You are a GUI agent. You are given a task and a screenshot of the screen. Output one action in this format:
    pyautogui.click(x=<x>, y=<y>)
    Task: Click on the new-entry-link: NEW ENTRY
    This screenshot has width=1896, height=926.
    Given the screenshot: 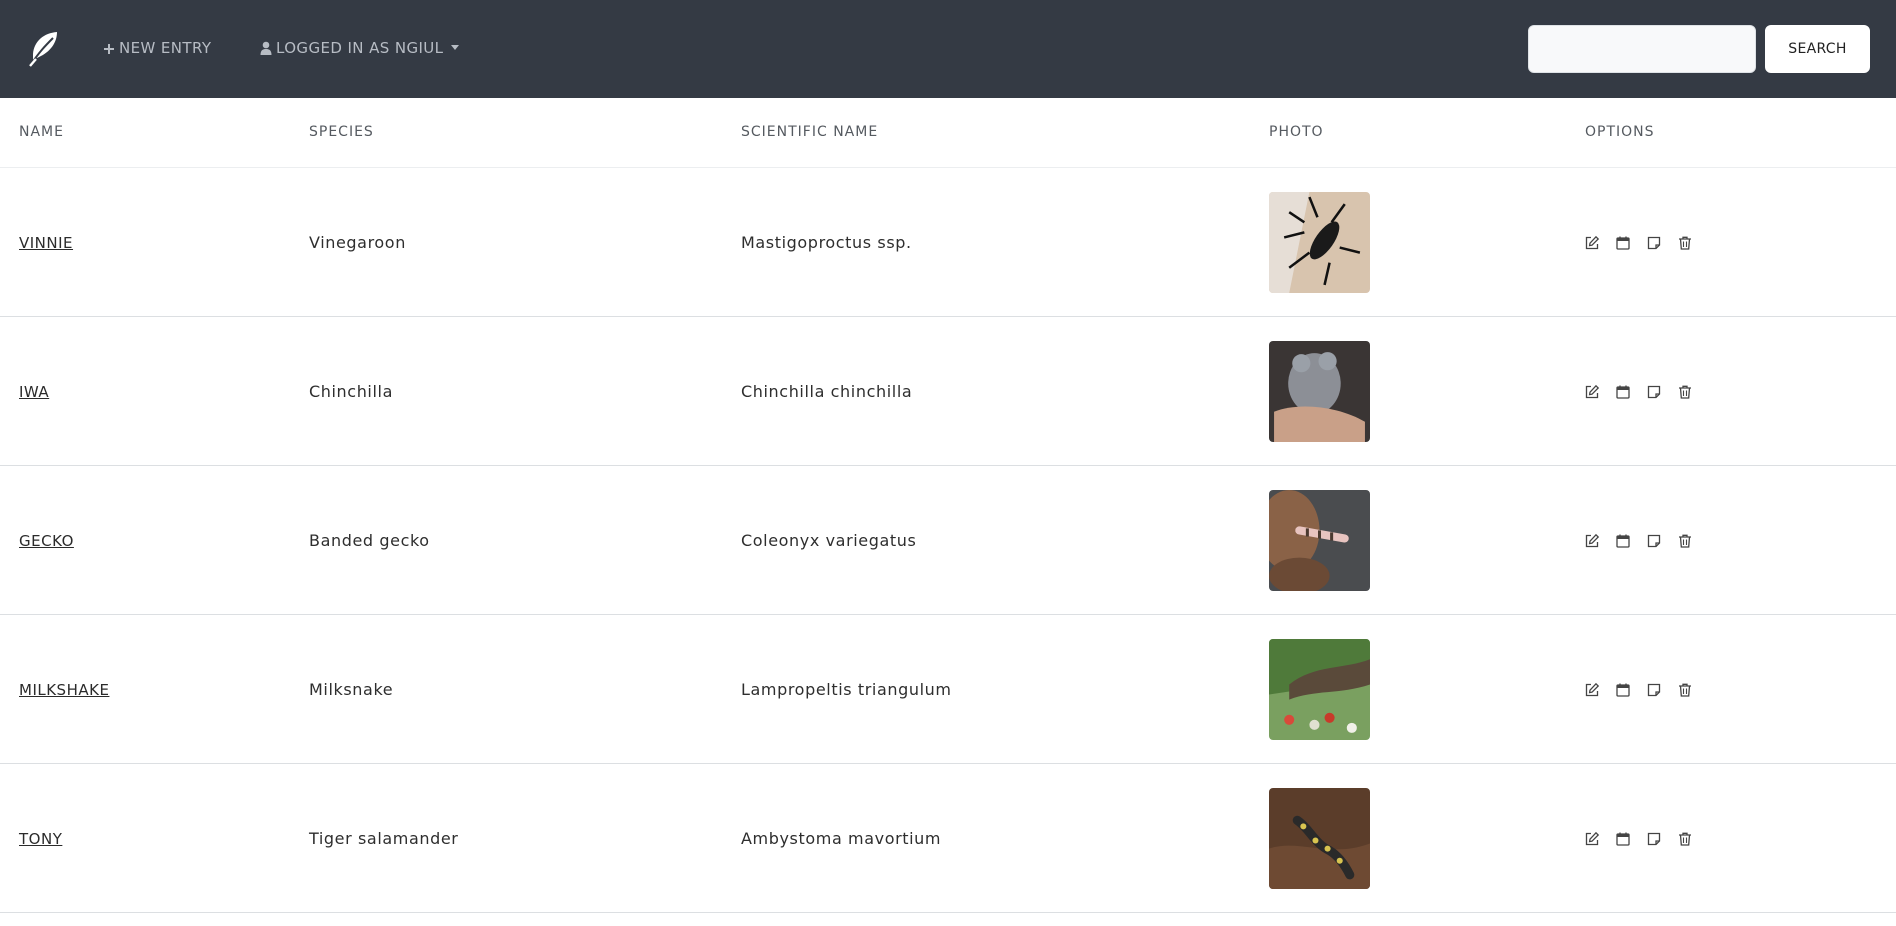 What is the action you would take?
    pyautogui.click(x=157, y=49)
    